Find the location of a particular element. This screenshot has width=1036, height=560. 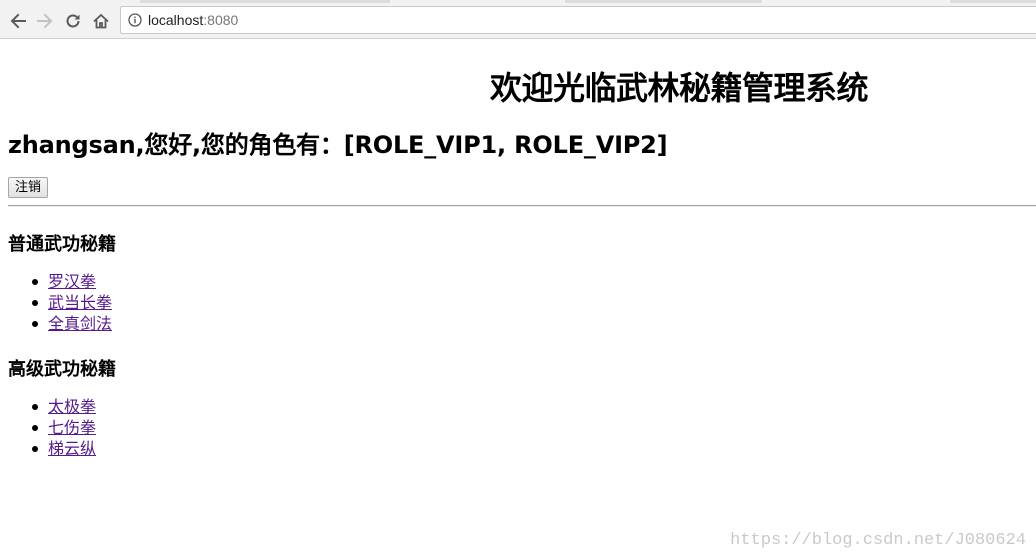

forward-button is located at coordinates (45, 21).